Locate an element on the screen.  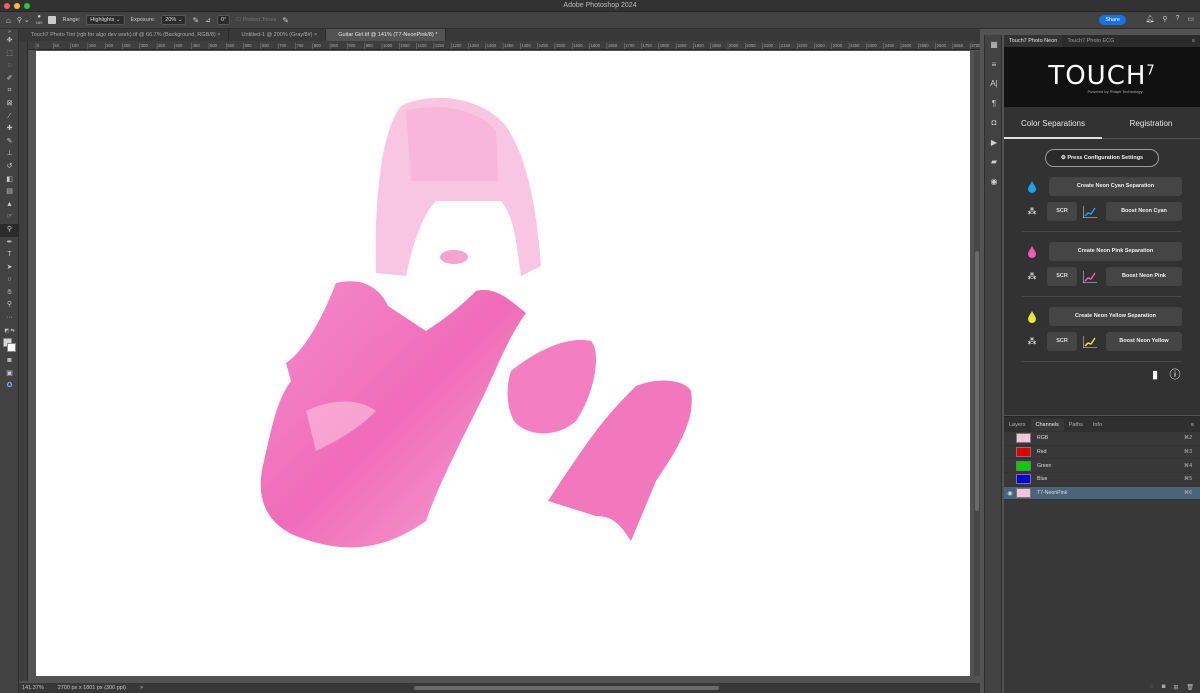
zoom-level: 141.37% is located at coordinates (33, 688).